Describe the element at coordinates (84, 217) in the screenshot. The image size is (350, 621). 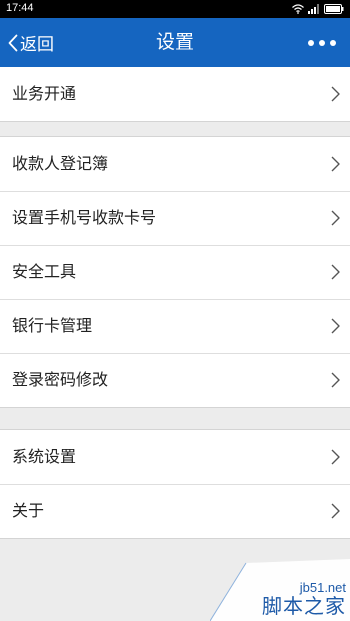
I see `menu-item-label: 设置手机号收款卡号` at that location.